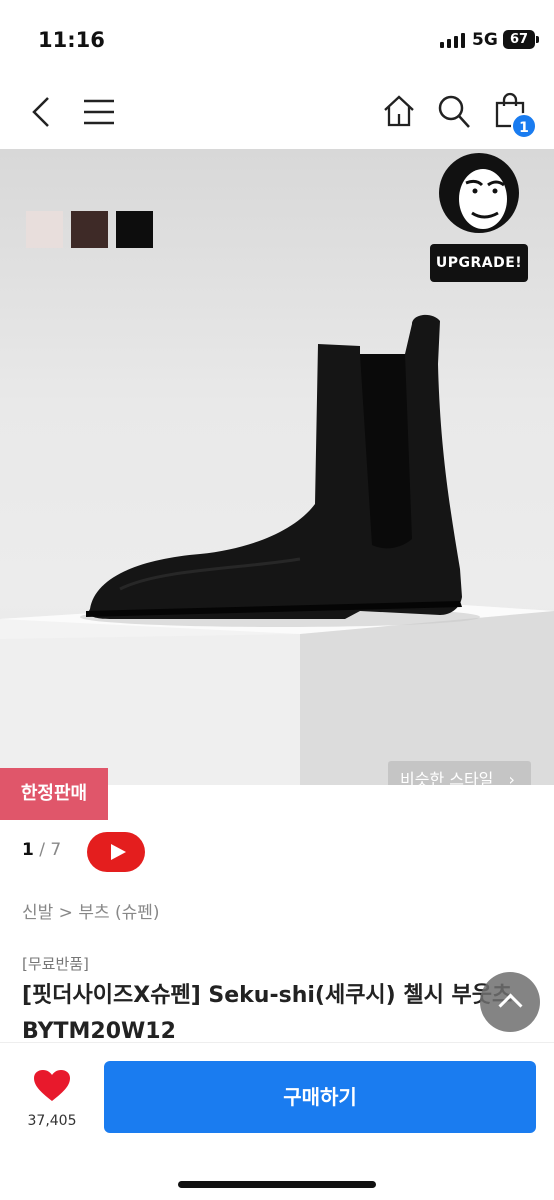 This screenshot has width=554, height=1200. Describe the element at coordinates (52, 1121) in the screenshot. I see `like-count: 37,405` at that location.